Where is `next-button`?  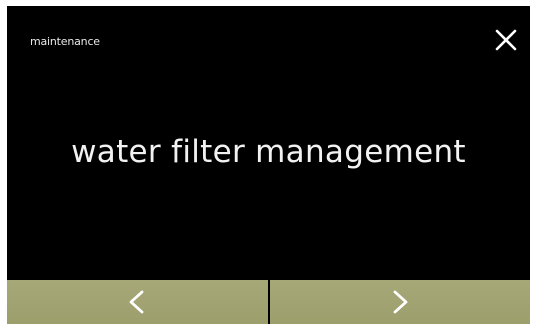 next-button is located at coordinates (399, 302).